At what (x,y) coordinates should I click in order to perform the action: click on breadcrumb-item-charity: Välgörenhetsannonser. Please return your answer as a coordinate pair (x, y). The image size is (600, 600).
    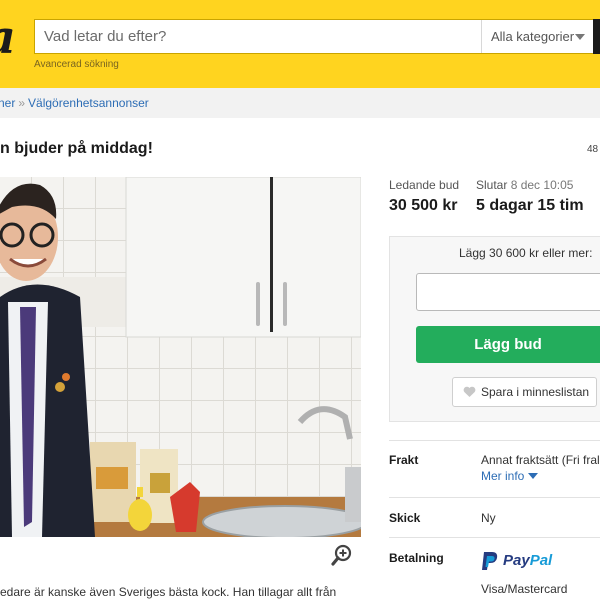
    Looking at the image, I should click on (88, 103).